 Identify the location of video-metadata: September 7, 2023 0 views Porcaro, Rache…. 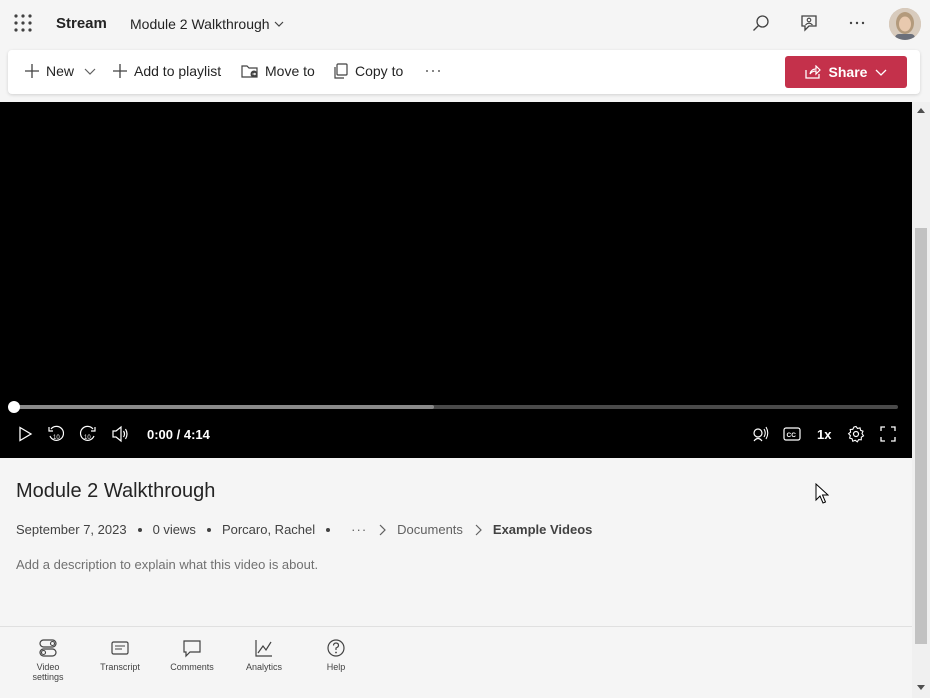
(304, 529).